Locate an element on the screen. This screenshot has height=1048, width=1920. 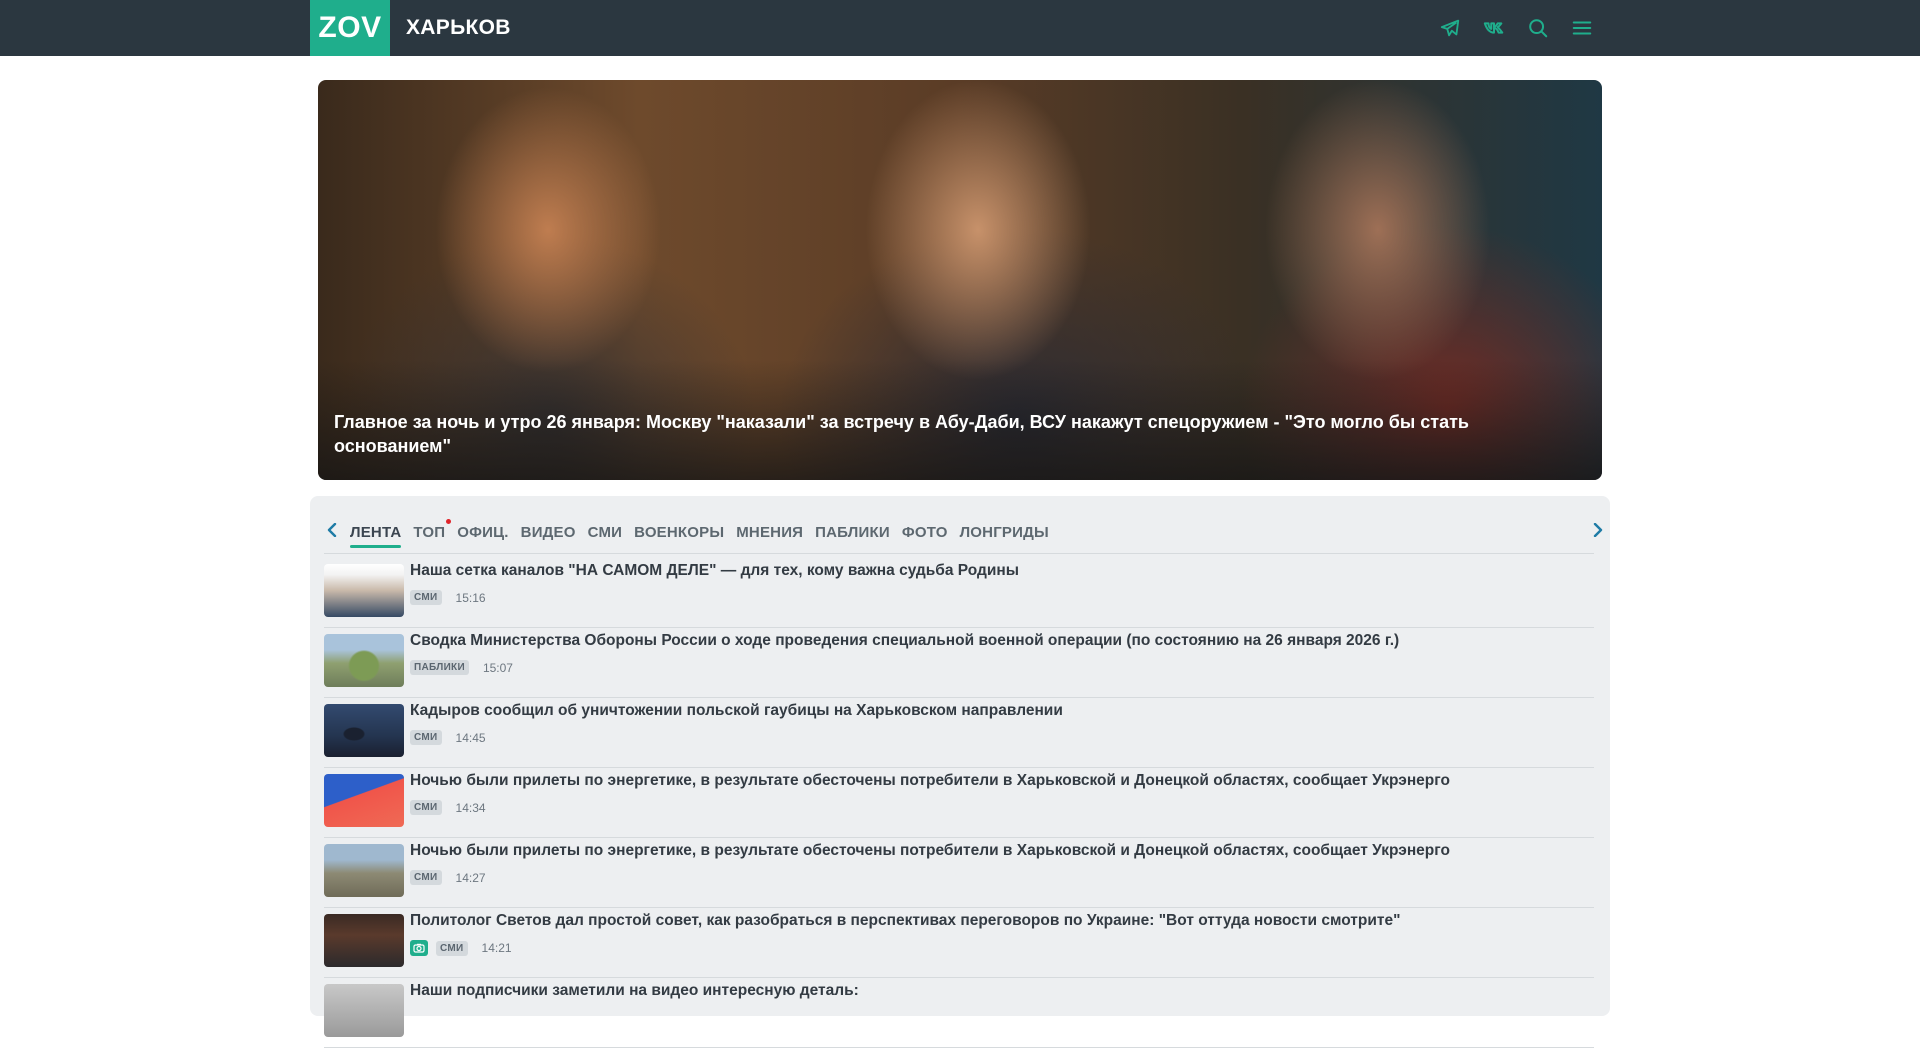
source-badge: ПАБЛИКИ is located at coordinates (439, 667).